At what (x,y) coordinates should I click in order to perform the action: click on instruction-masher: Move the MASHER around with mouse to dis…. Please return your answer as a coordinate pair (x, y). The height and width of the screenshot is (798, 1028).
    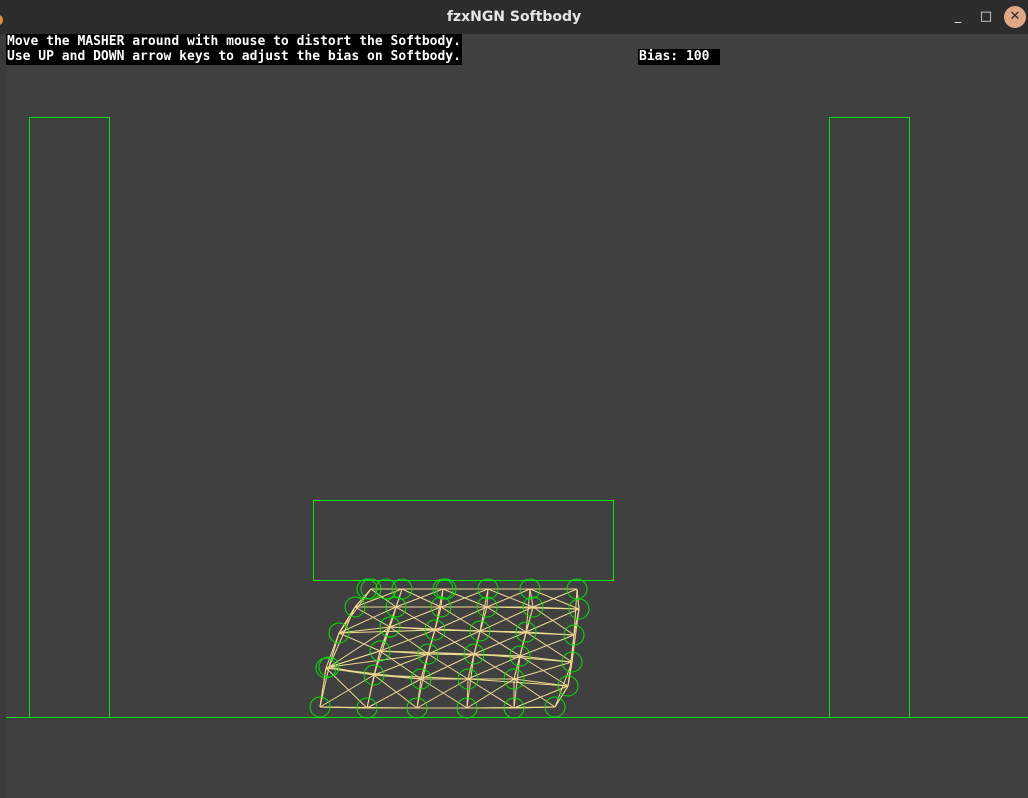
    Looking at the image, I should click on (234, 42).